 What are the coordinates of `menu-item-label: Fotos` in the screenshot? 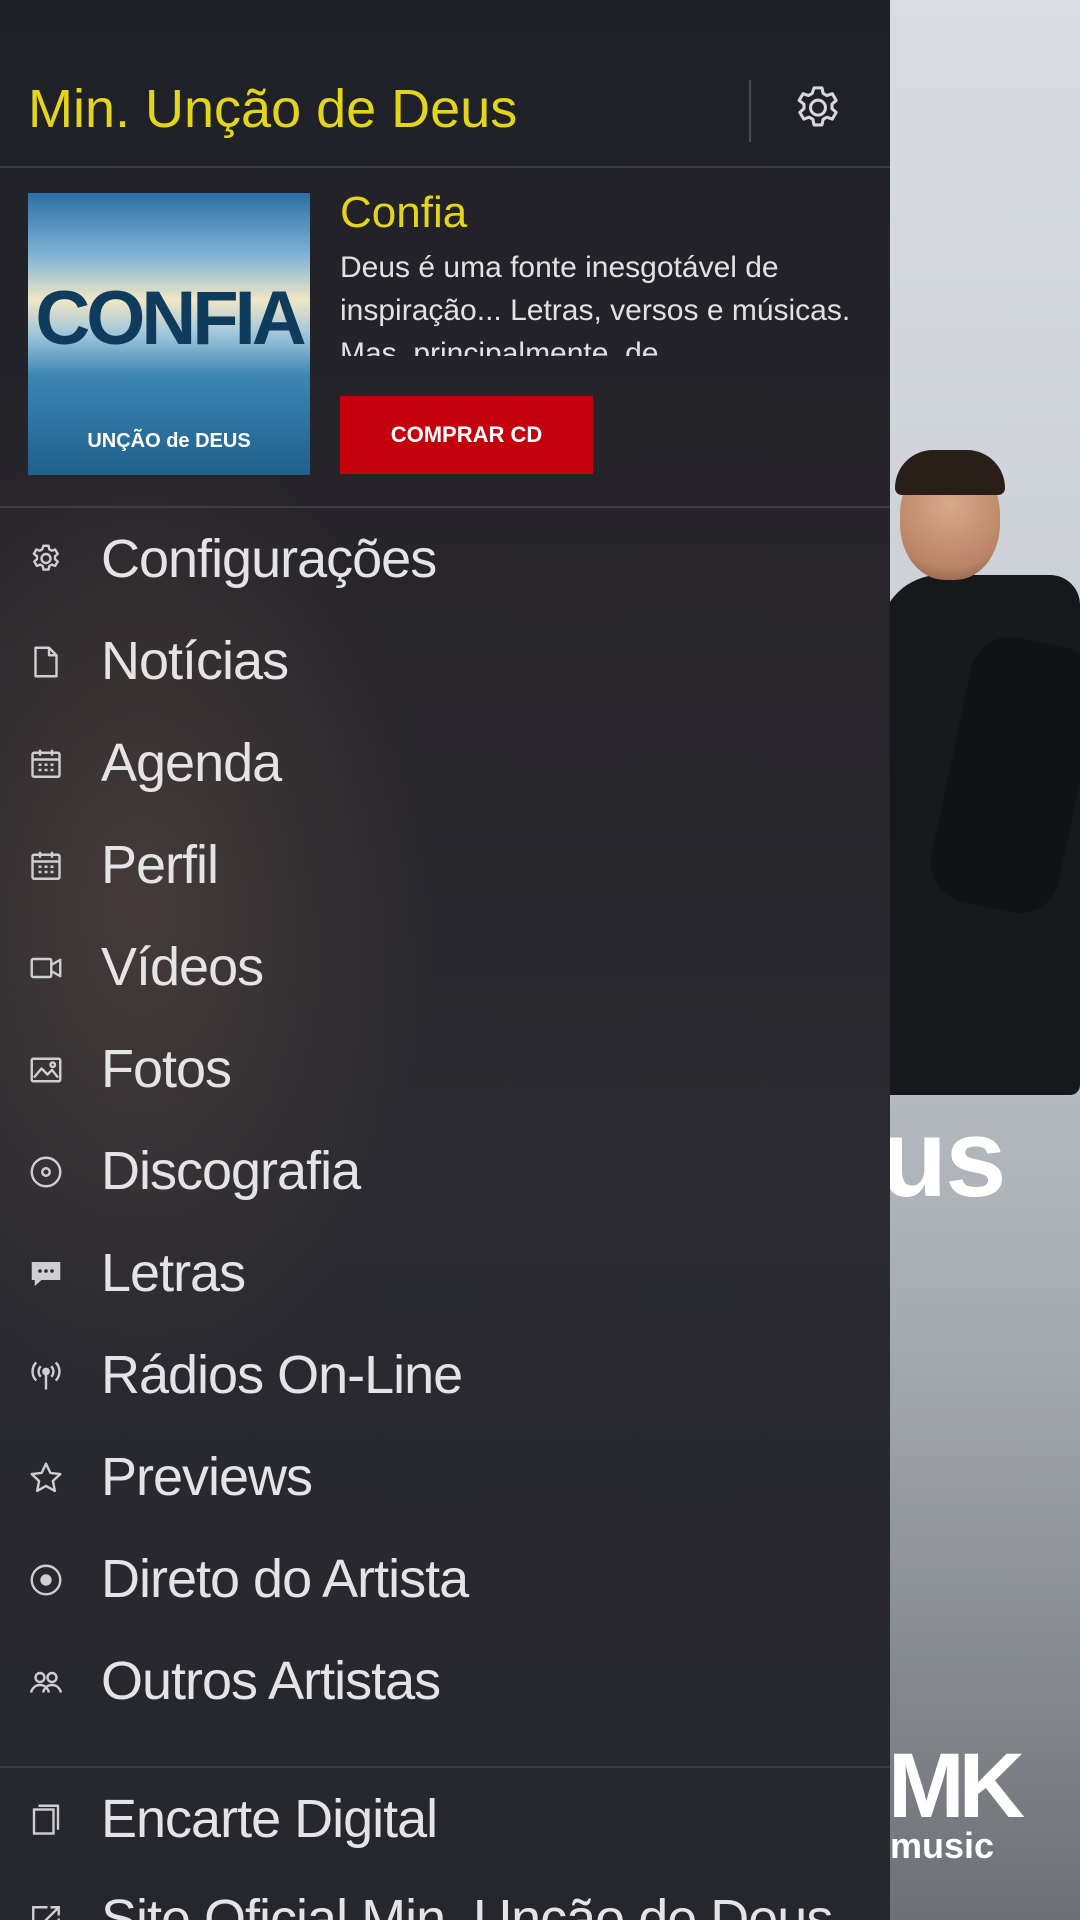 It's located at (166, 1069).